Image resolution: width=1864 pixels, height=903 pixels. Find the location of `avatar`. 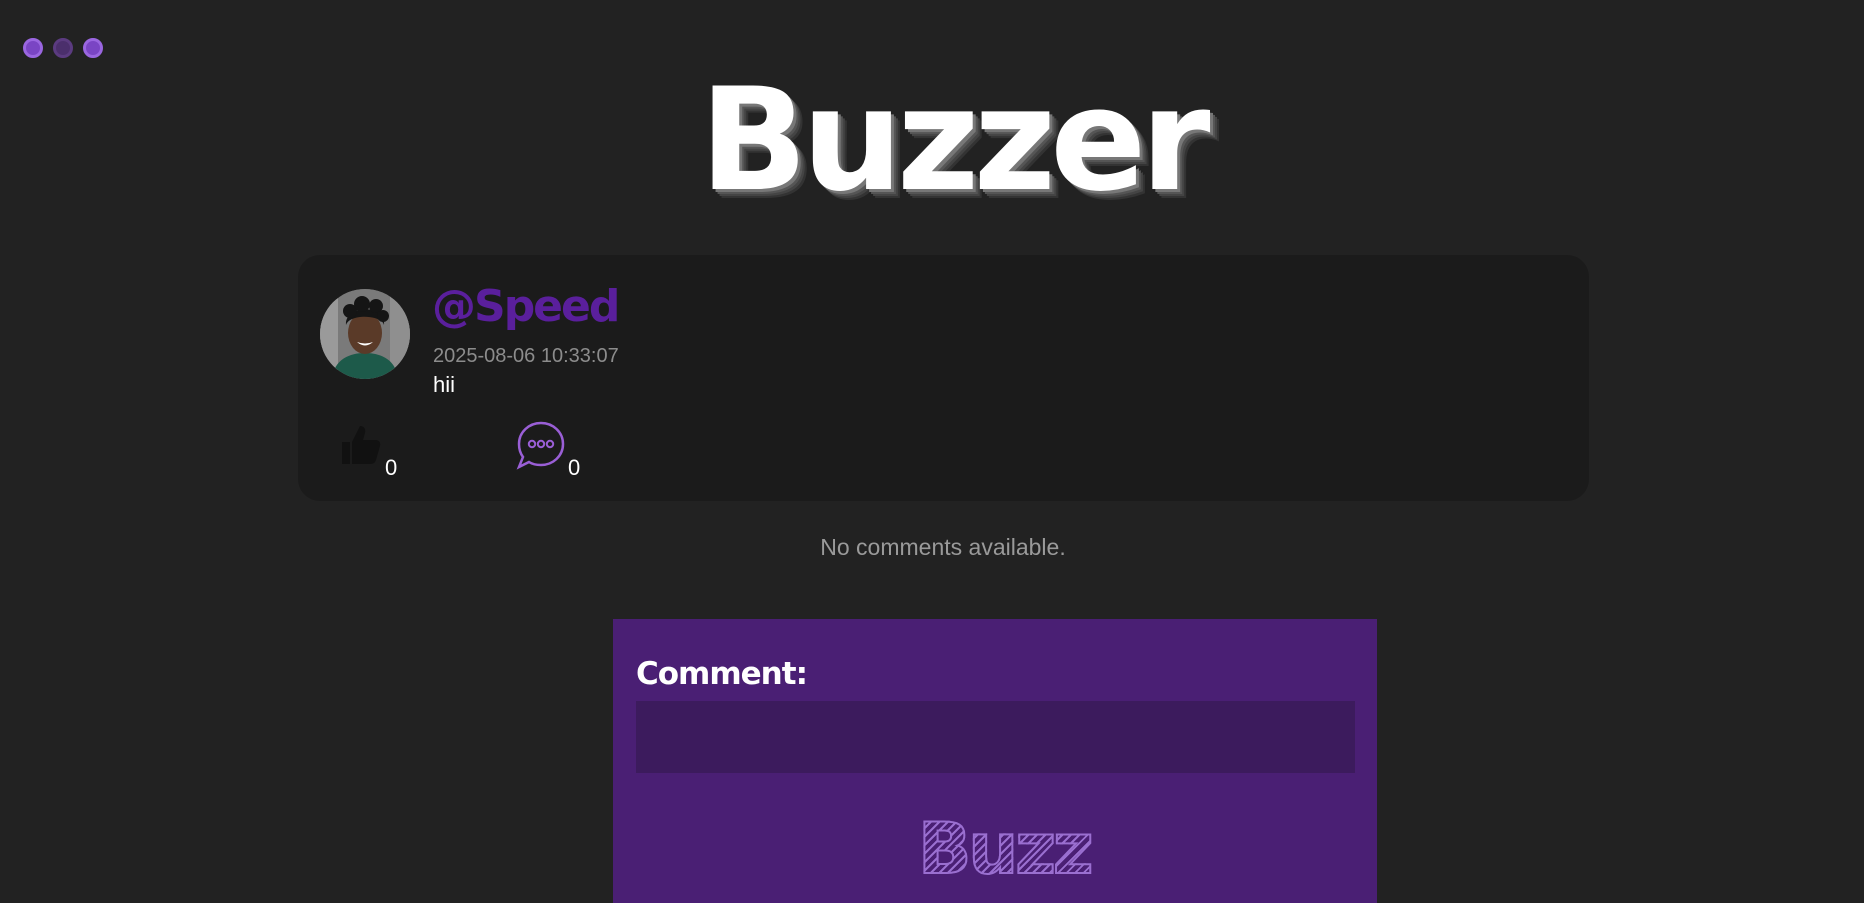

avatar is located at coordinates (365, 334).